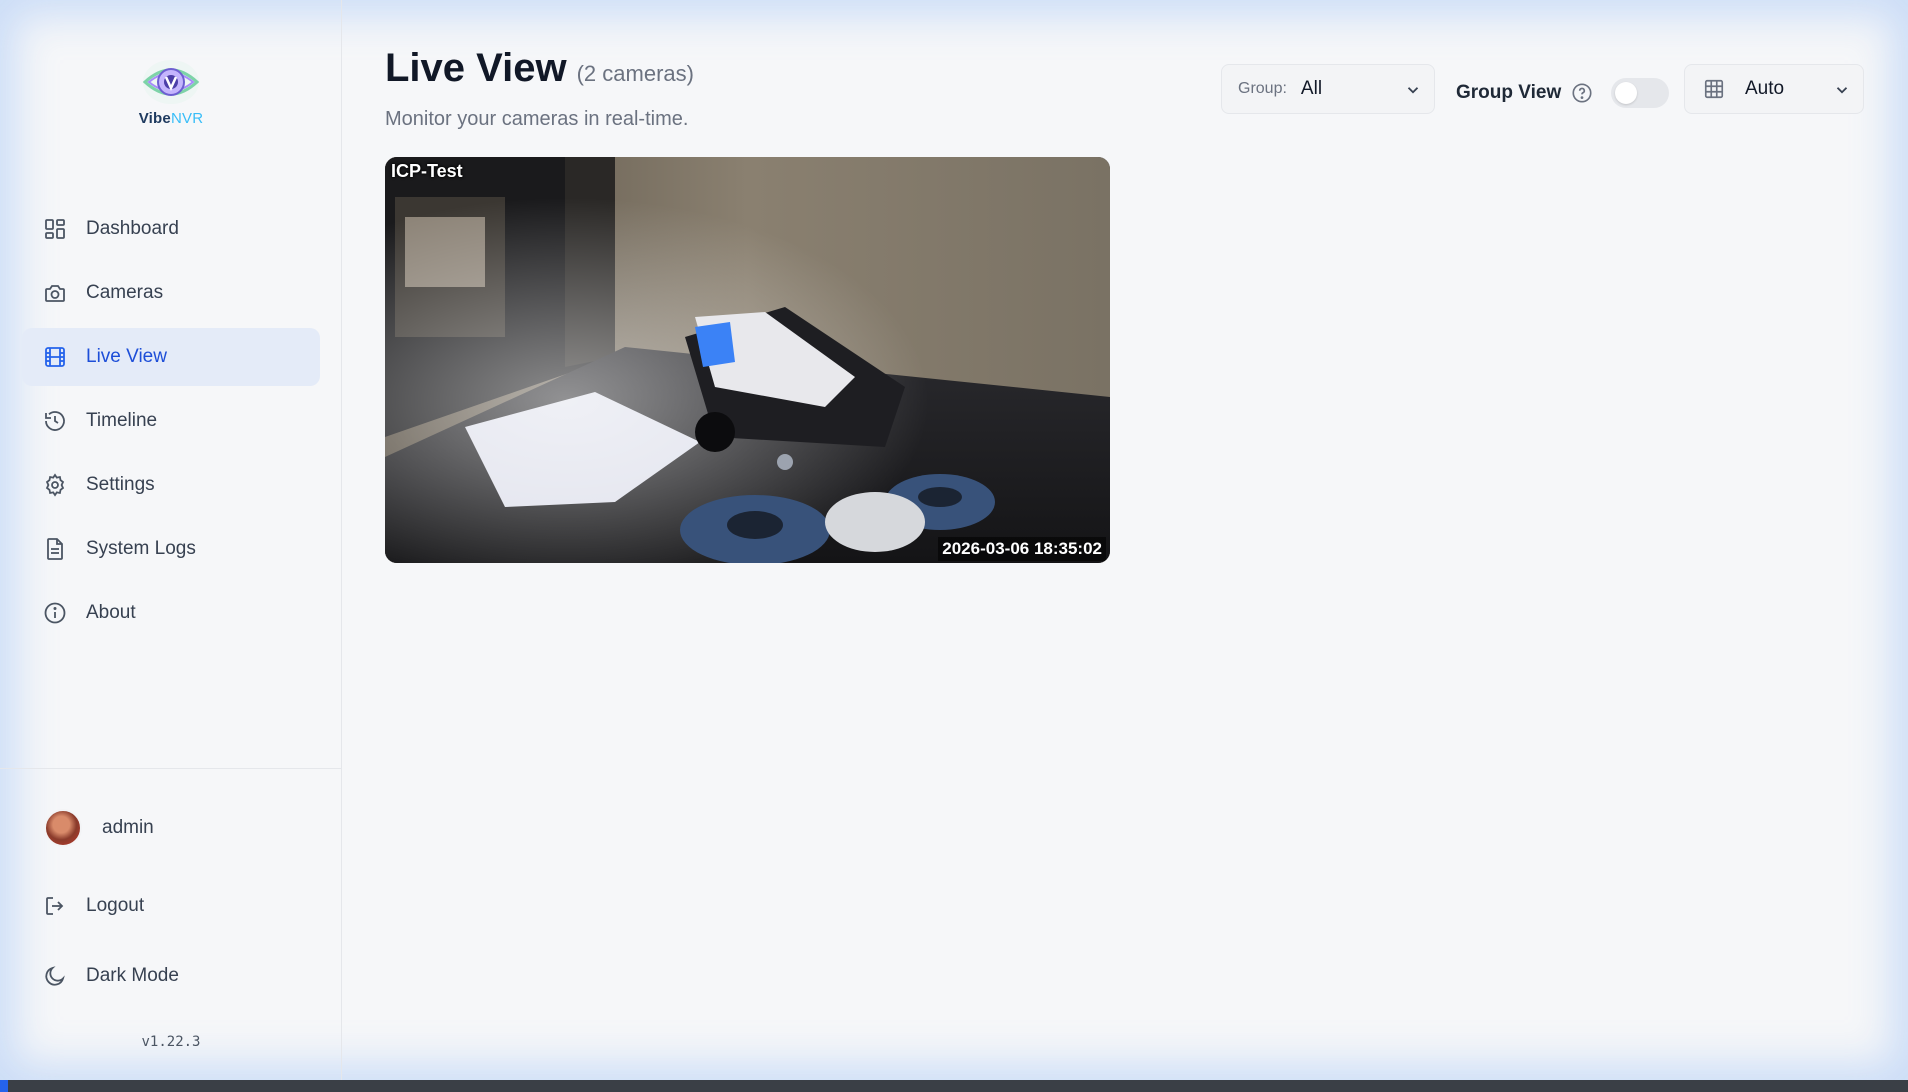  I want to click on info-icon, so click(55, 613).